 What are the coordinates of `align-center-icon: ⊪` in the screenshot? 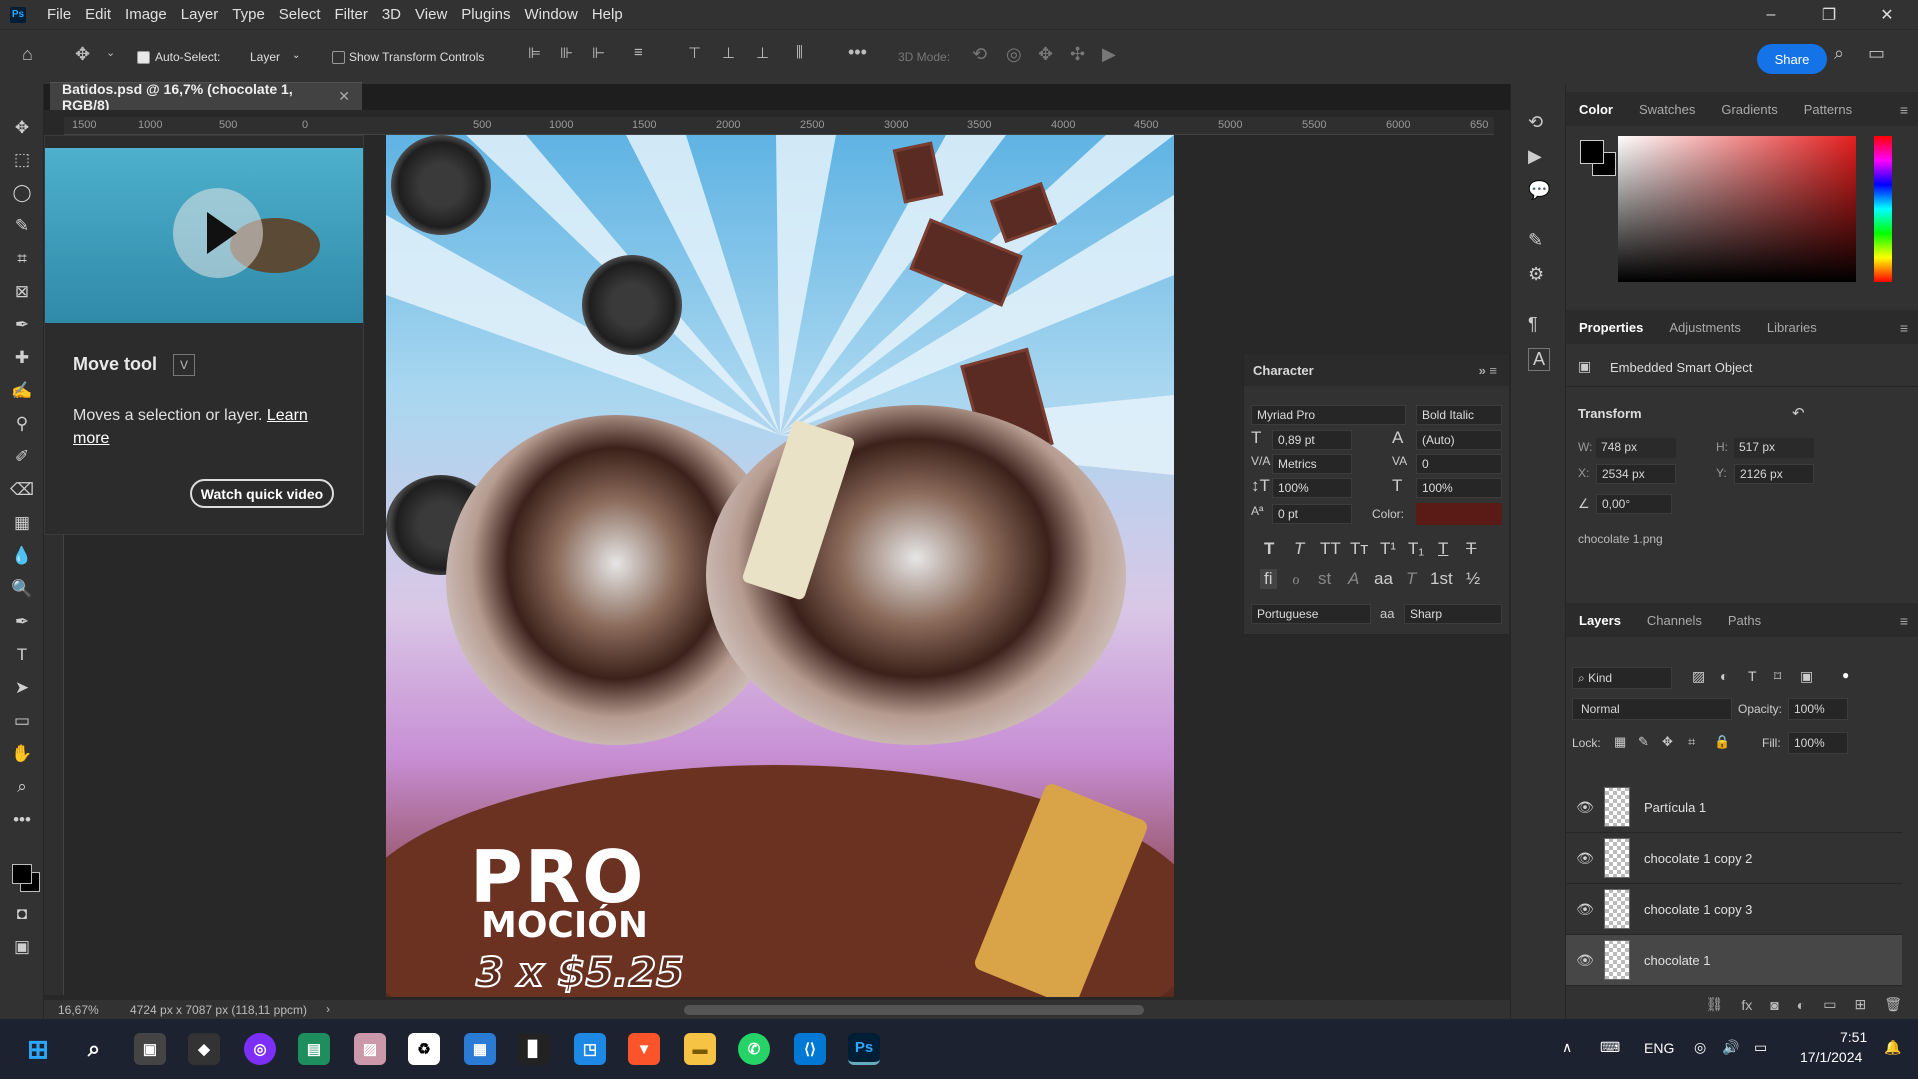 It's located at (566, 53).